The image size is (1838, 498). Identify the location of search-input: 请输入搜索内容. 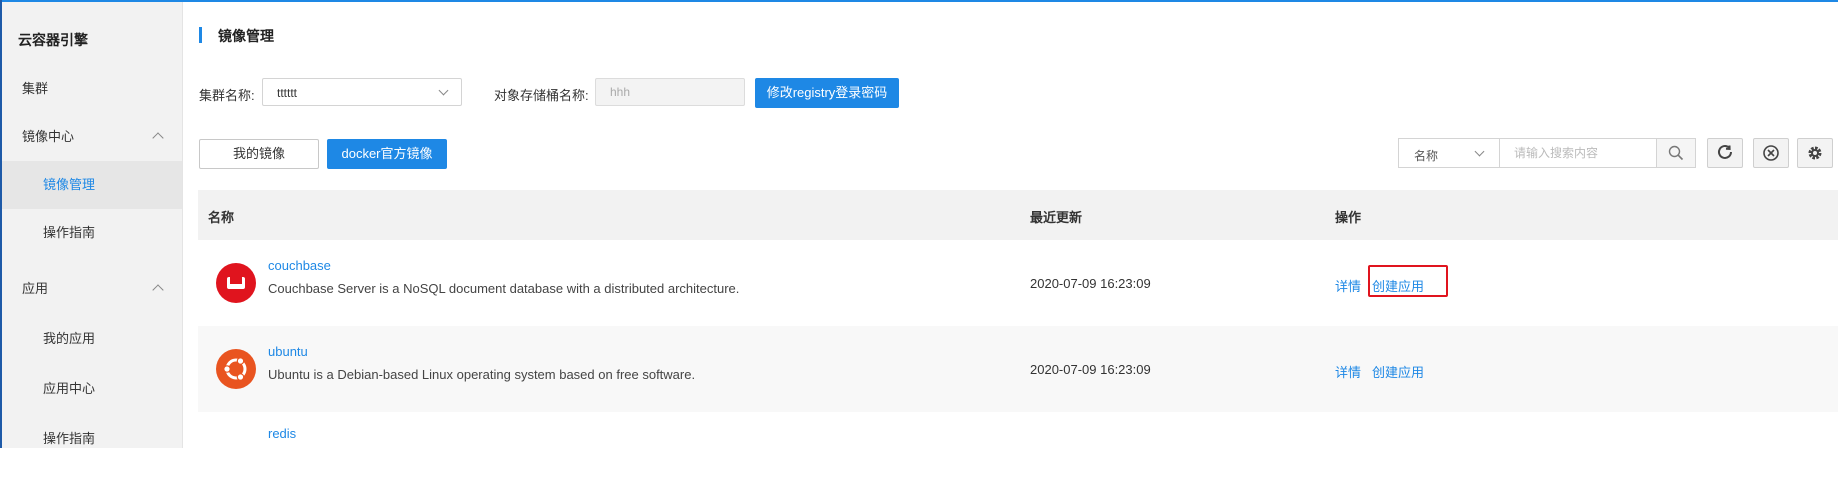
(1578, 153).